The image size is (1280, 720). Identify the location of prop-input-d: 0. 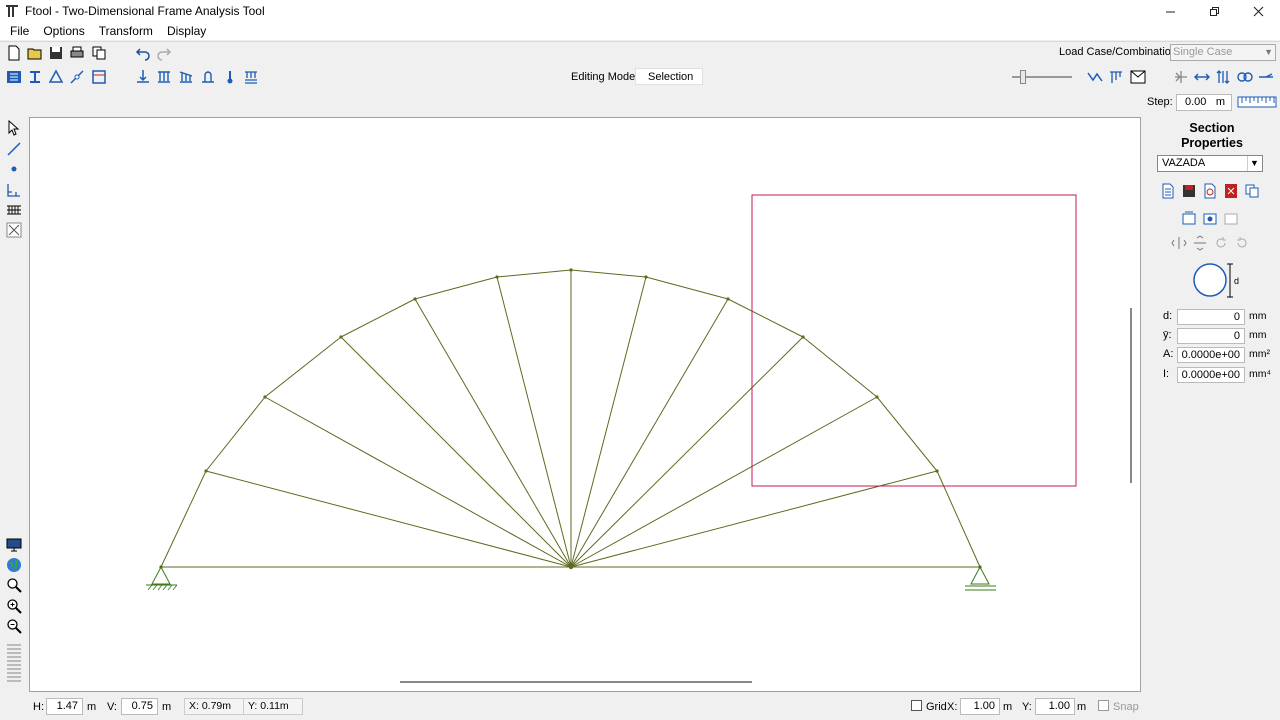
(1211, 317).